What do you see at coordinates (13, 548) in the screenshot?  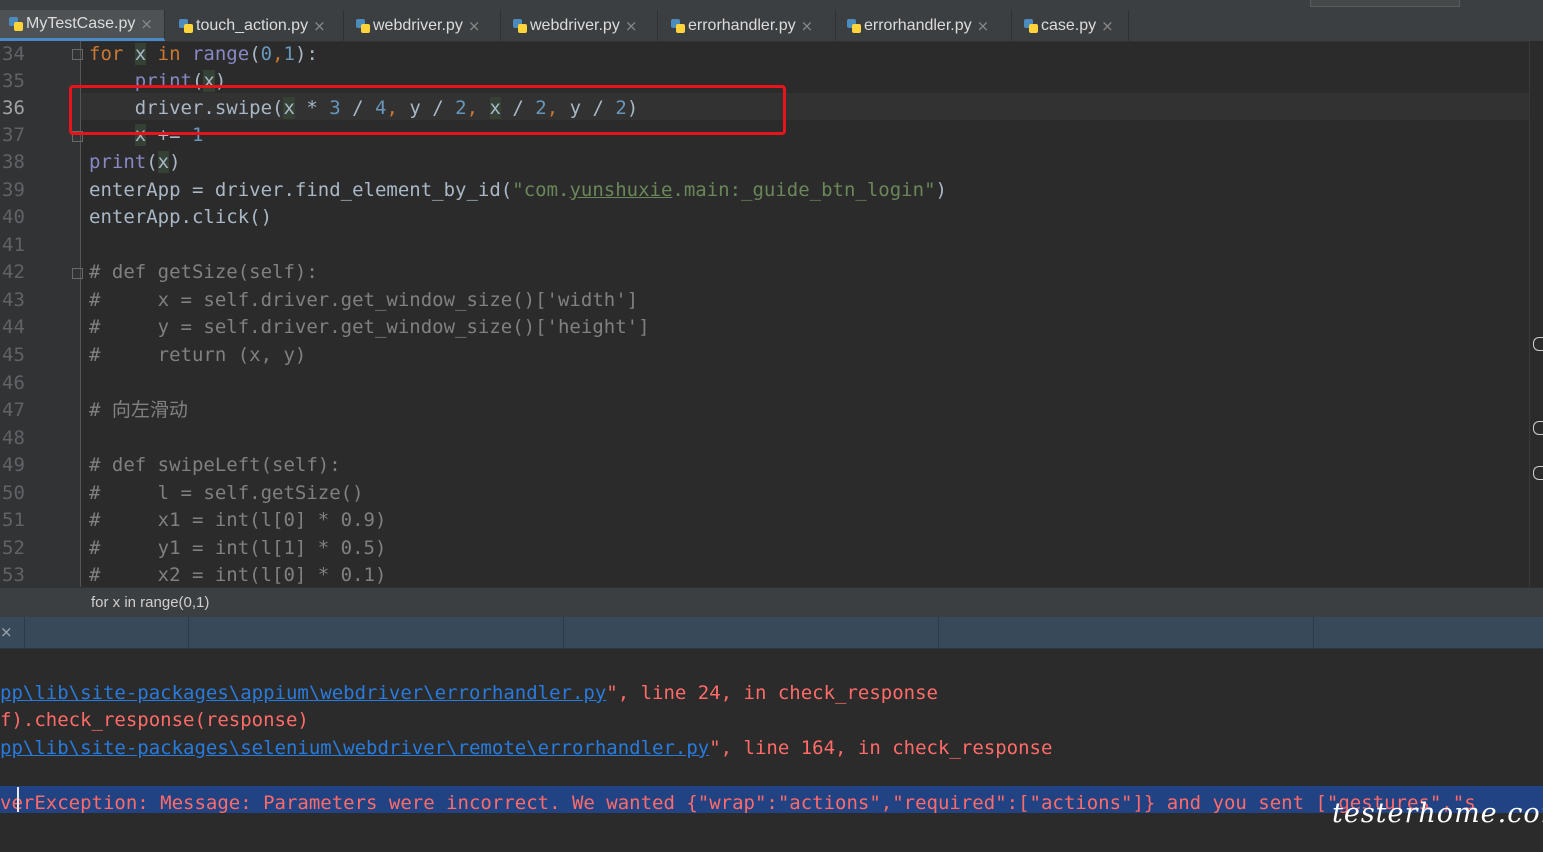 I see `line-number: 52` at bounding box center [13, 548].